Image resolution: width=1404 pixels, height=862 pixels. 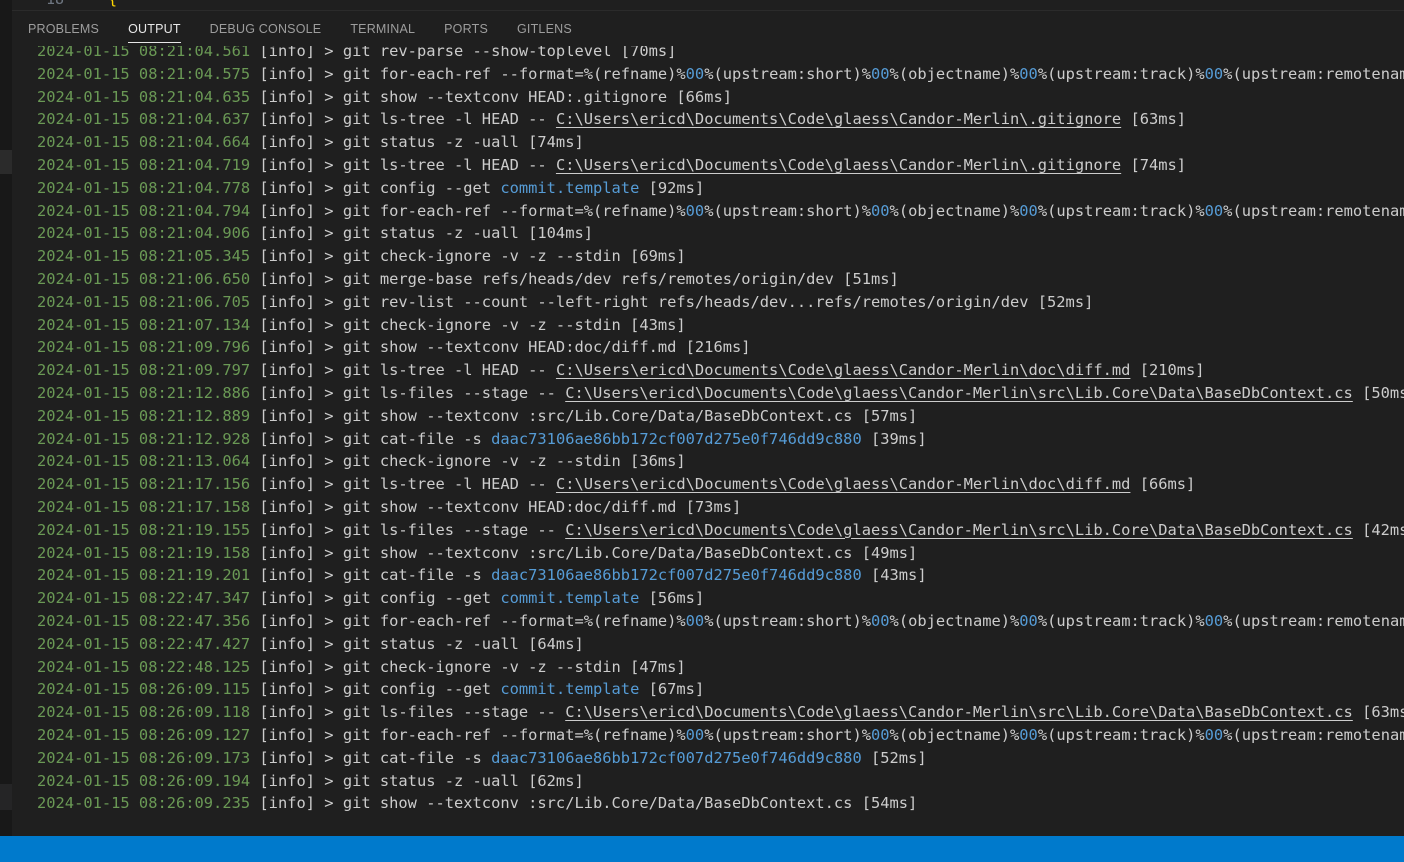 I want to click on tab-problems: PROBLEMS, so click(x=63, y=29).